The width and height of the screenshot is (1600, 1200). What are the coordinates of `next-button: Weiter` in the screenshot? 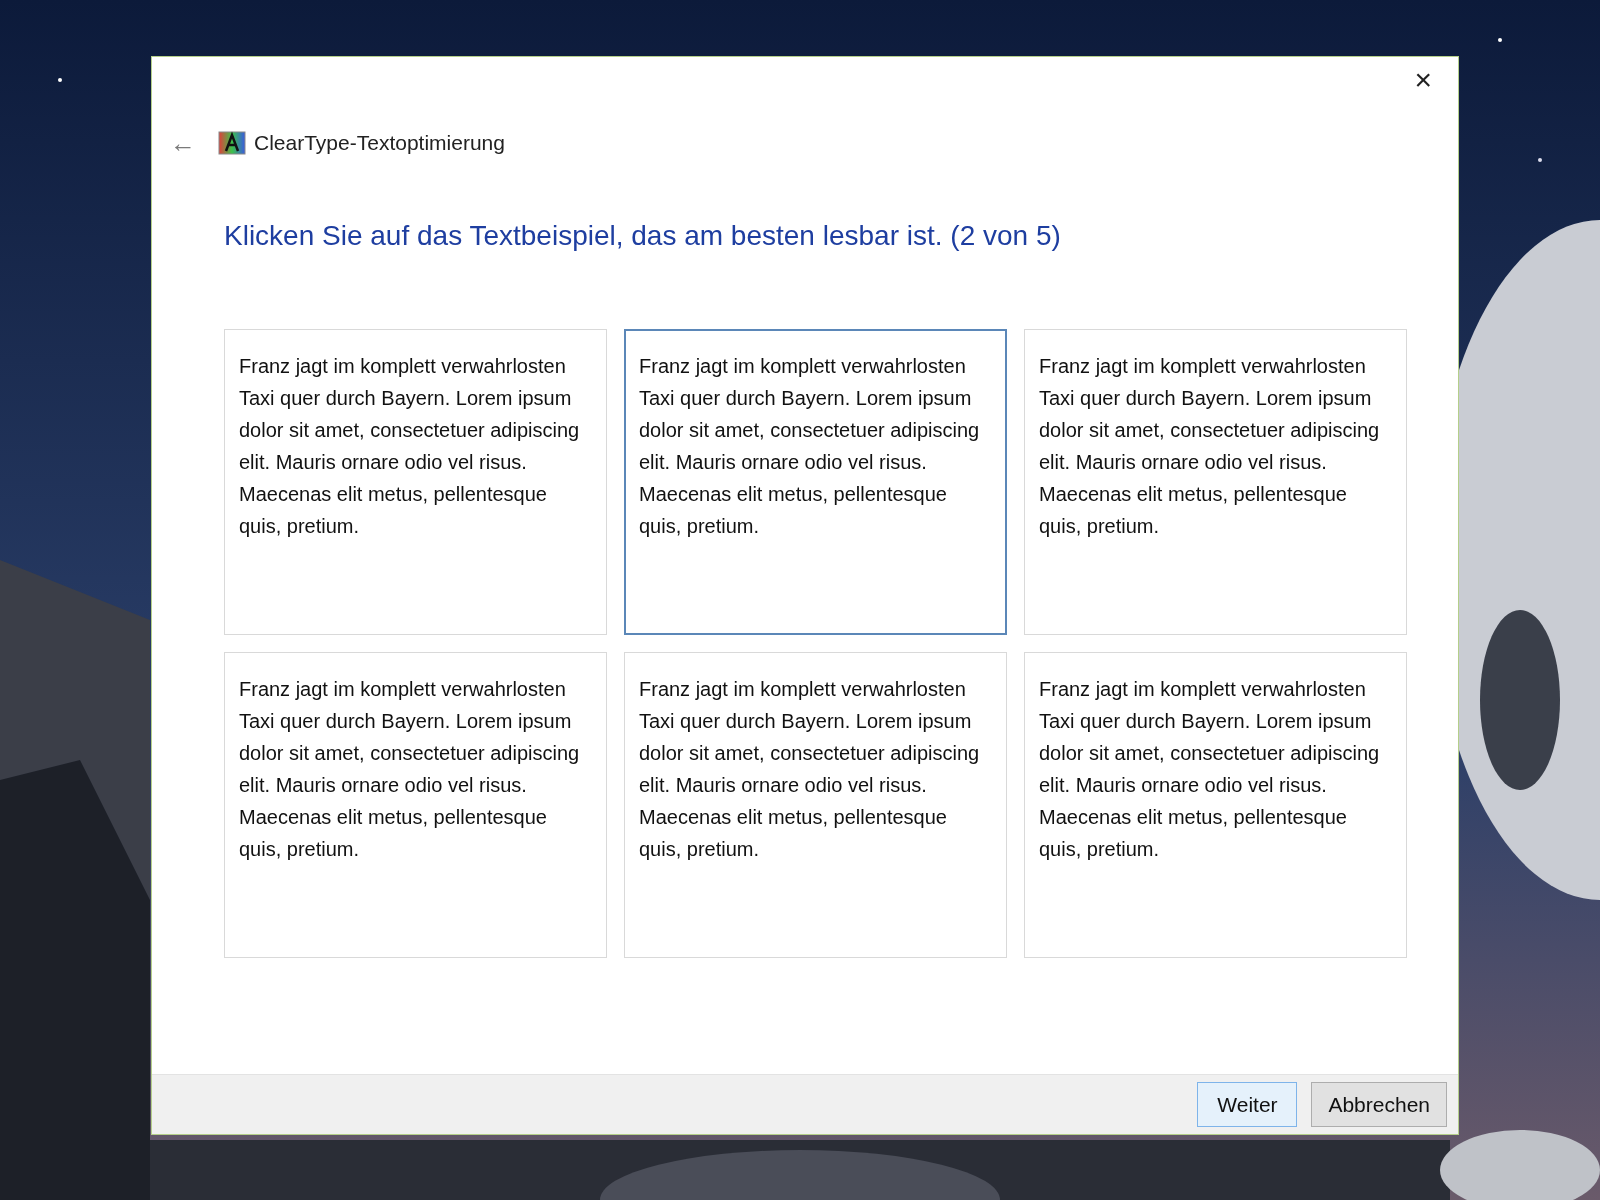 It's located at (1247, 1104).